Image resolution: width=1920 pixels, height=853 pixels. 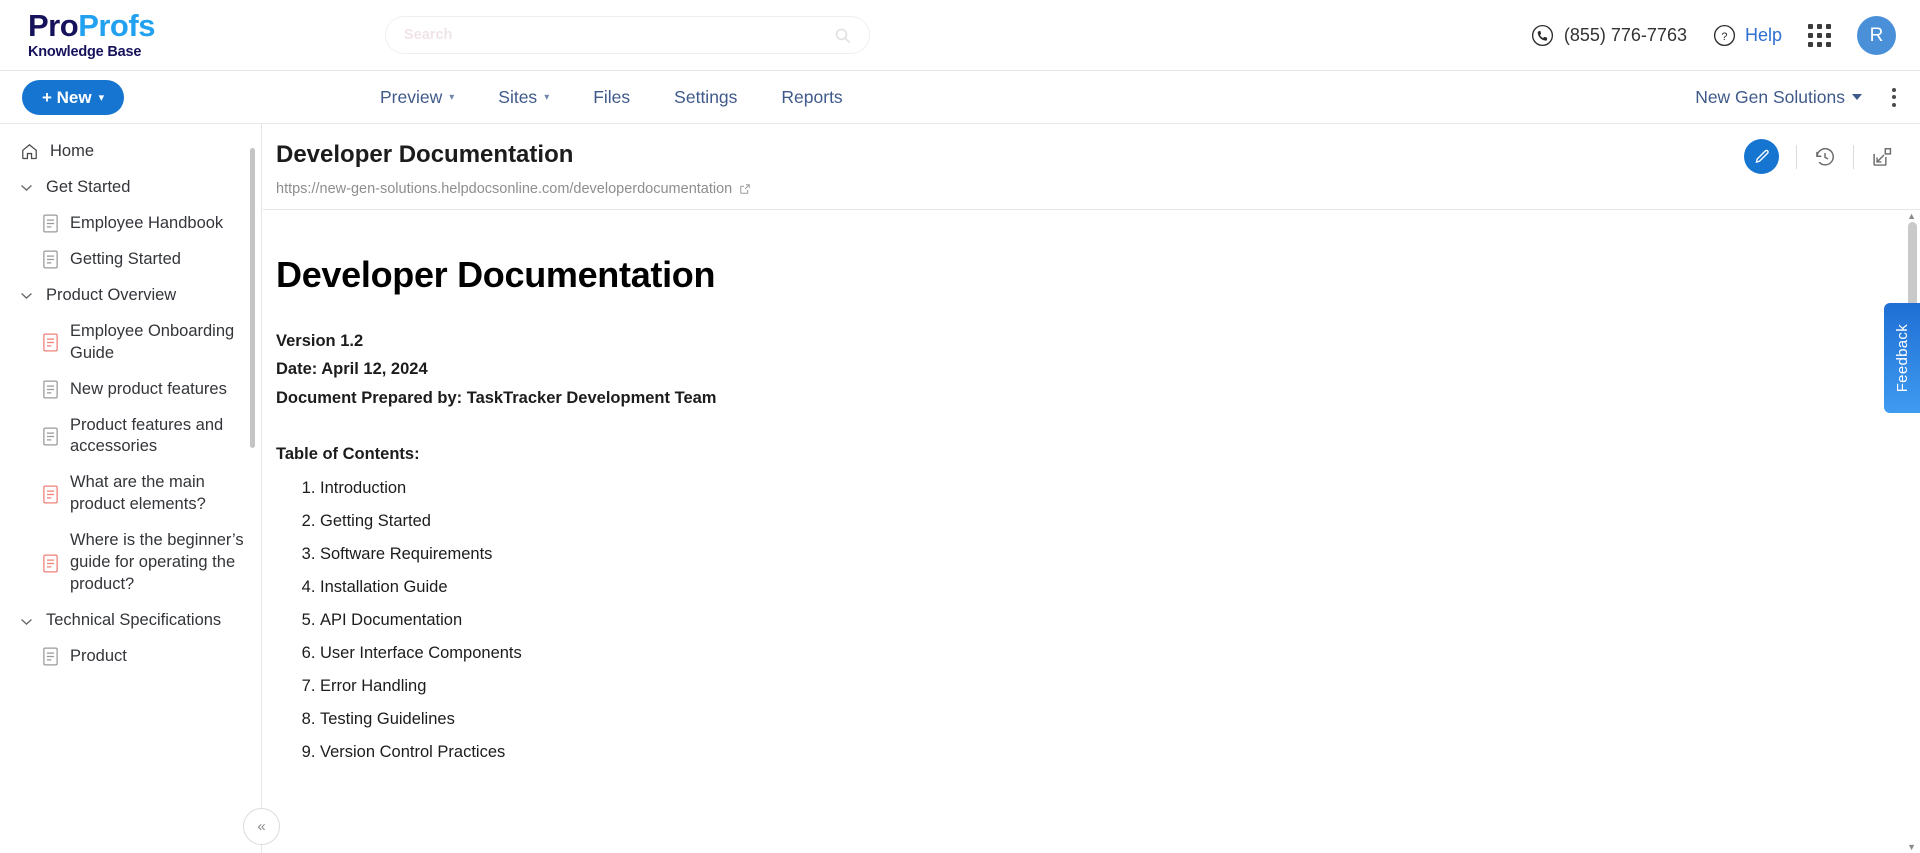 I want to click on move-page-icon, so click(x=1882, y=157).